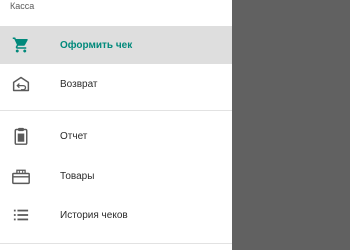 This screenshot has width=350, height=250. I want to click on cart-icon, so click(21, 45).